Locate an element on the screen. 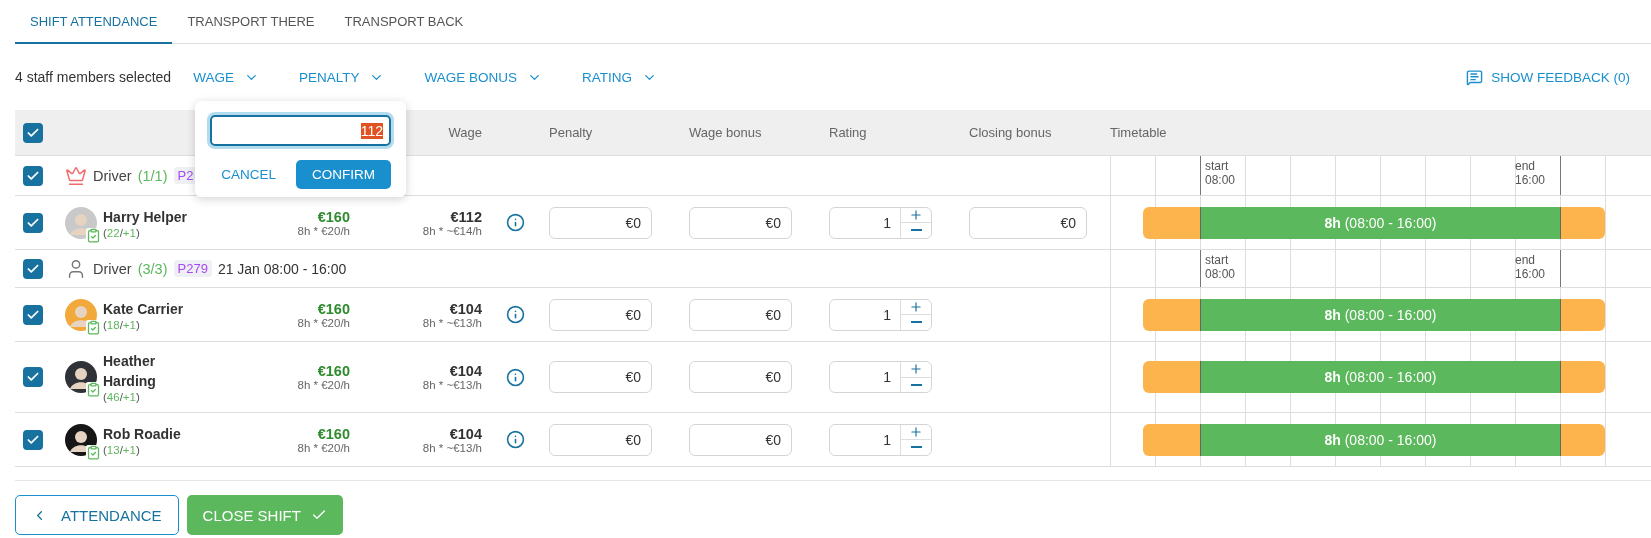 Image resolution: width=1651 pixels, height=538 pixels. project-code: P279 is located at coordinates (192, 268).